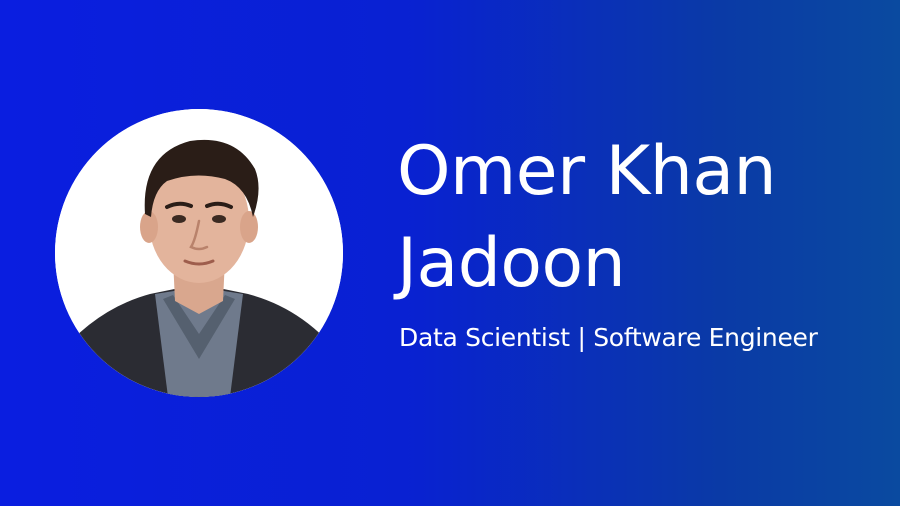 The width and height of the screenshot is (900, 506). I want to click on profile-subtitle: Data Scientist | Software Engineer, so click(608, 337).